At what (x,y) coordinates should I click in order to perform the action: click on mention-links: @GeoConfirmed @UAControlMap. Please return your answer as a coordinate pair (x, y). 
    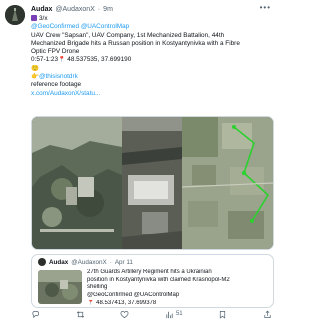
    Looking at the image, I should click on (149, 27).